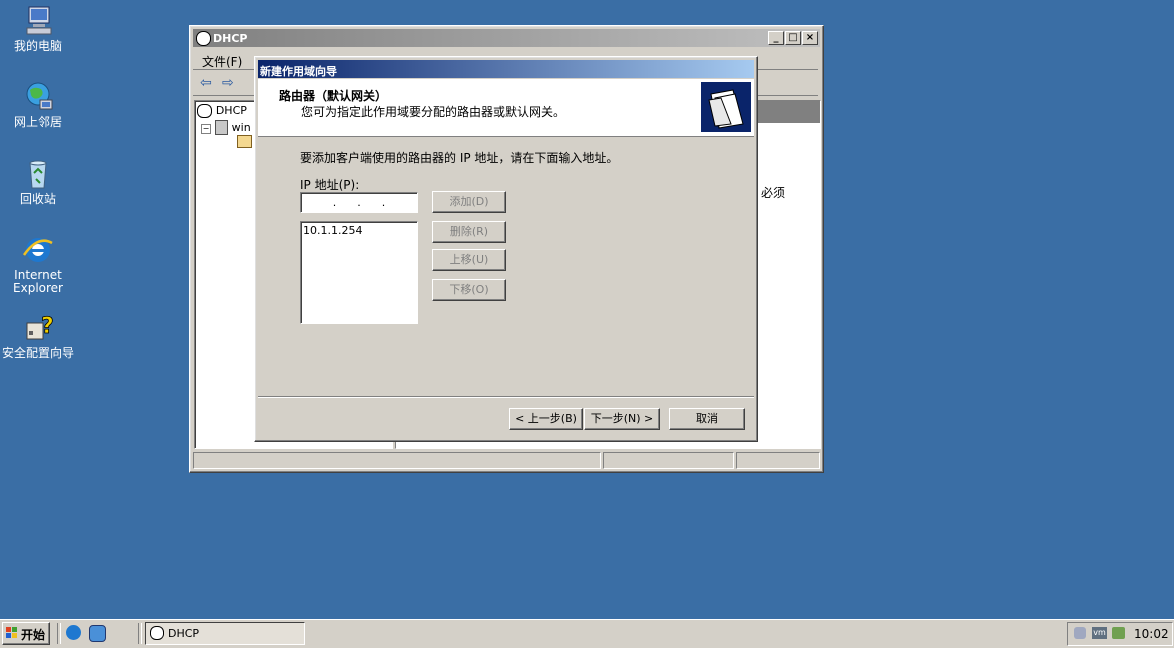  What do you see at coordinates (184, 633) in the screenshot?
I see `taskbar-item-label: DHCP` at bounding box center [184, 633].